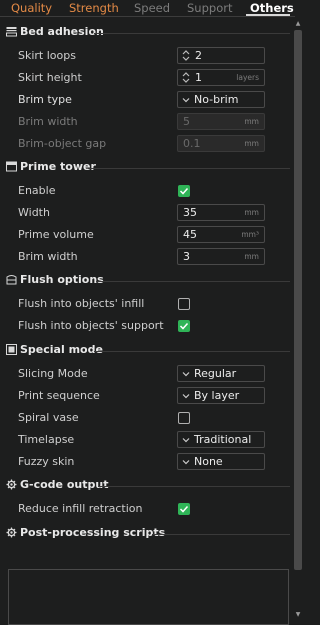 This screenshot has height=625, width=320. Describe the element at coordinates (247, 77) in the screenshot. I see `skirt-height-unit: layers` at that location.